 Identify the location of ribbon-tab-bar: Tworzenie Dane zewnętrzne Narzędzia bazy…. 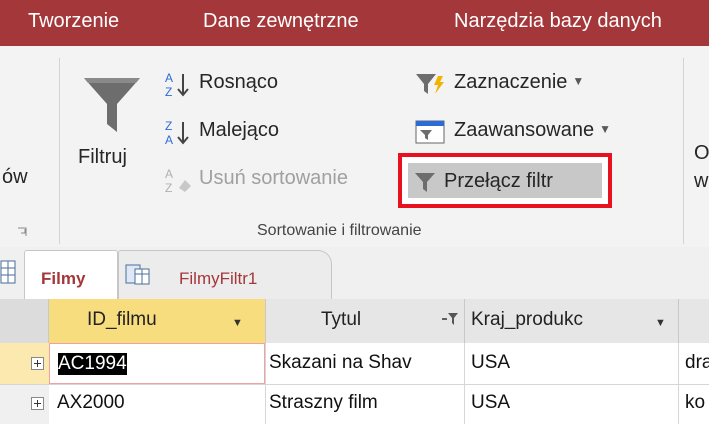
(354, 23).